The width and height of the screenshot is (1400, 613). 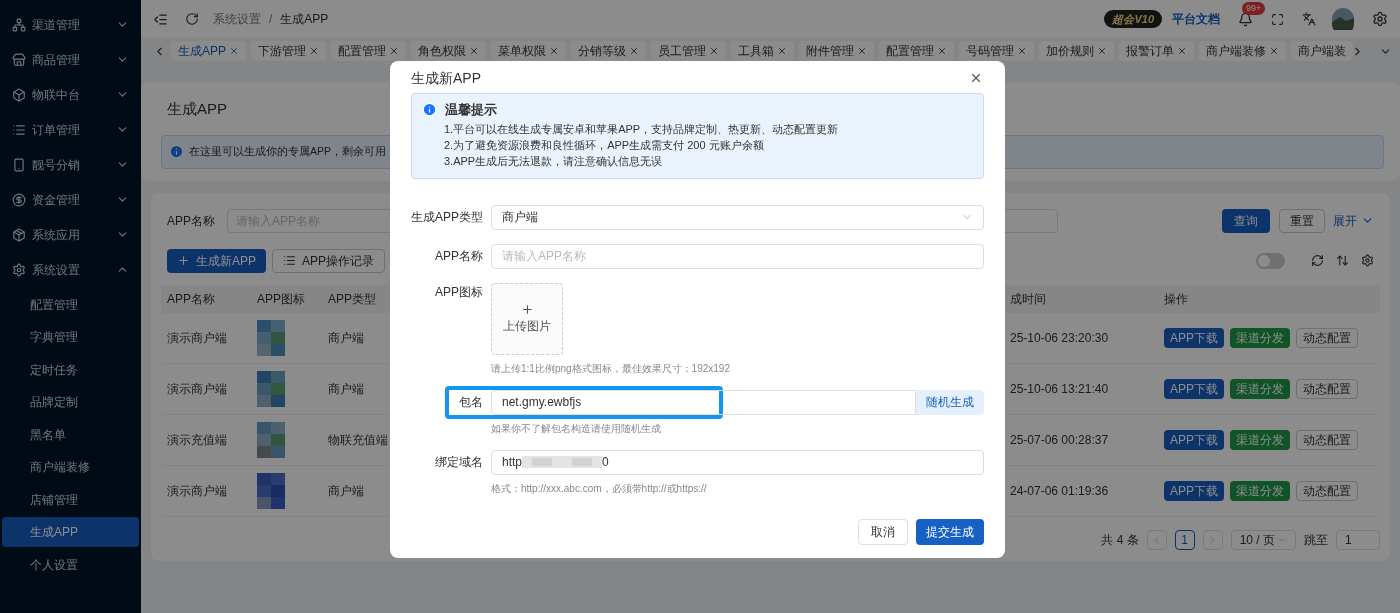 I want to click on tab: 报警订单, so click(x=1156, y=51).